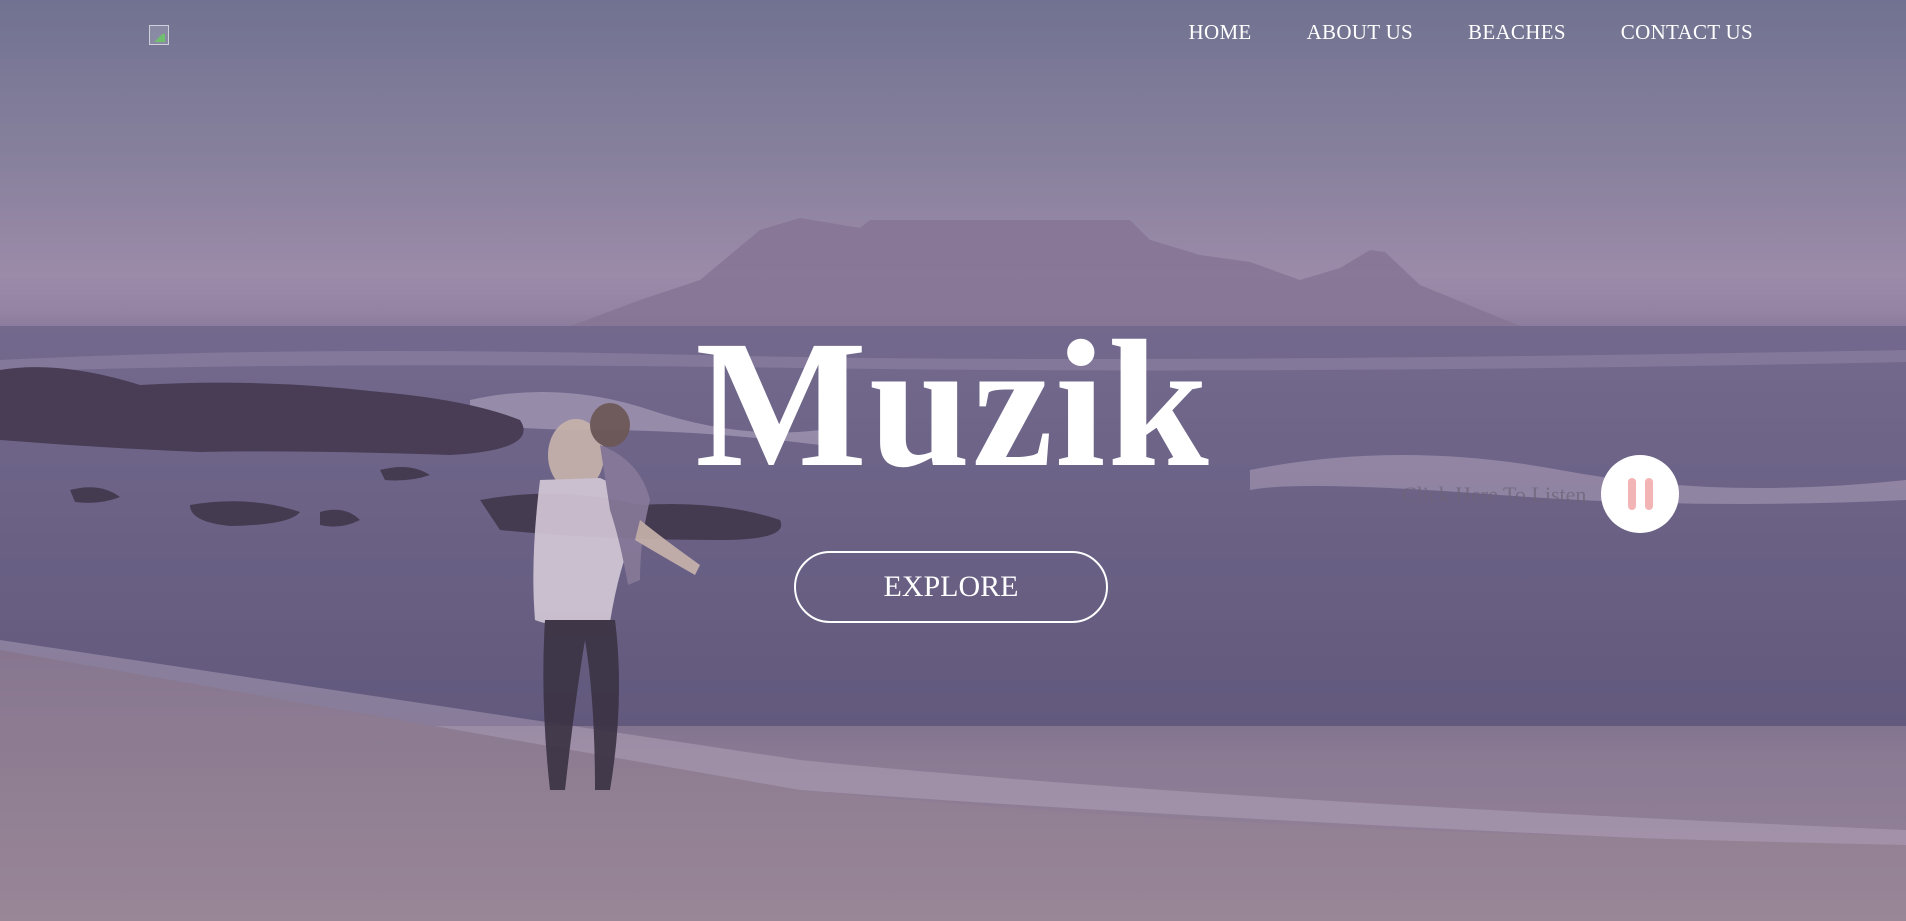 The image size is (1906, 921). Describe the element at coordinates (1517, 32) in the screenshot. I see `nav-beaches-link: BEACHES` at that location.